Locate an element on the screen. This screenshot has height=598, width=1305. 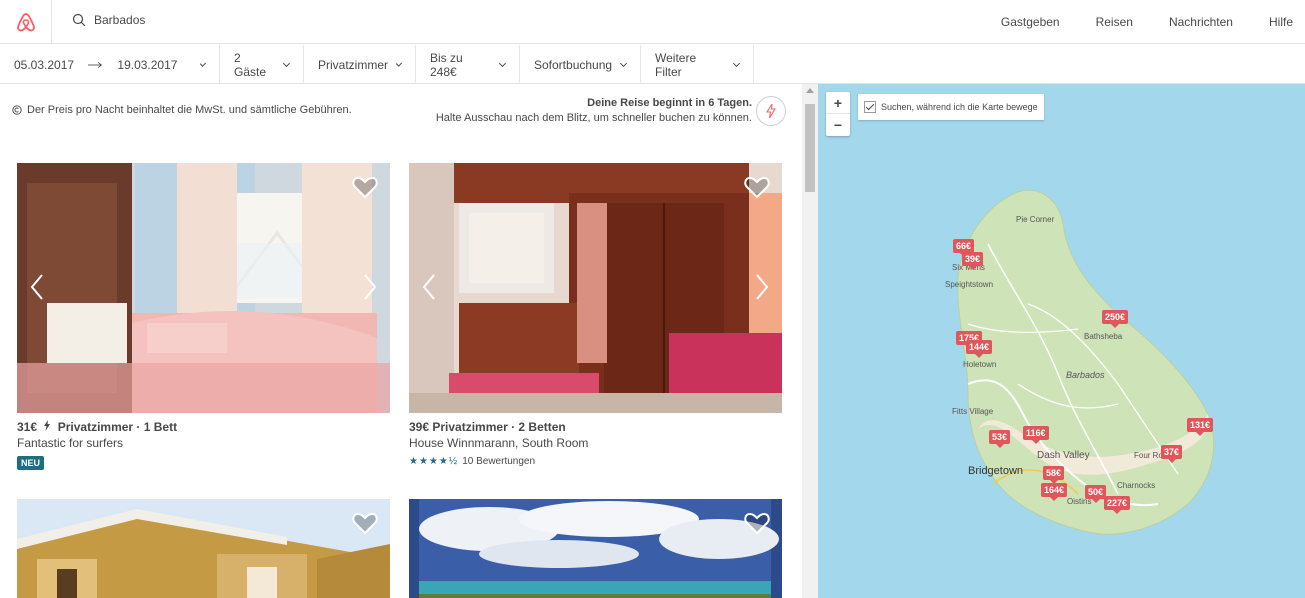
scrollbar-thumb is located at coordinates (810, 148).